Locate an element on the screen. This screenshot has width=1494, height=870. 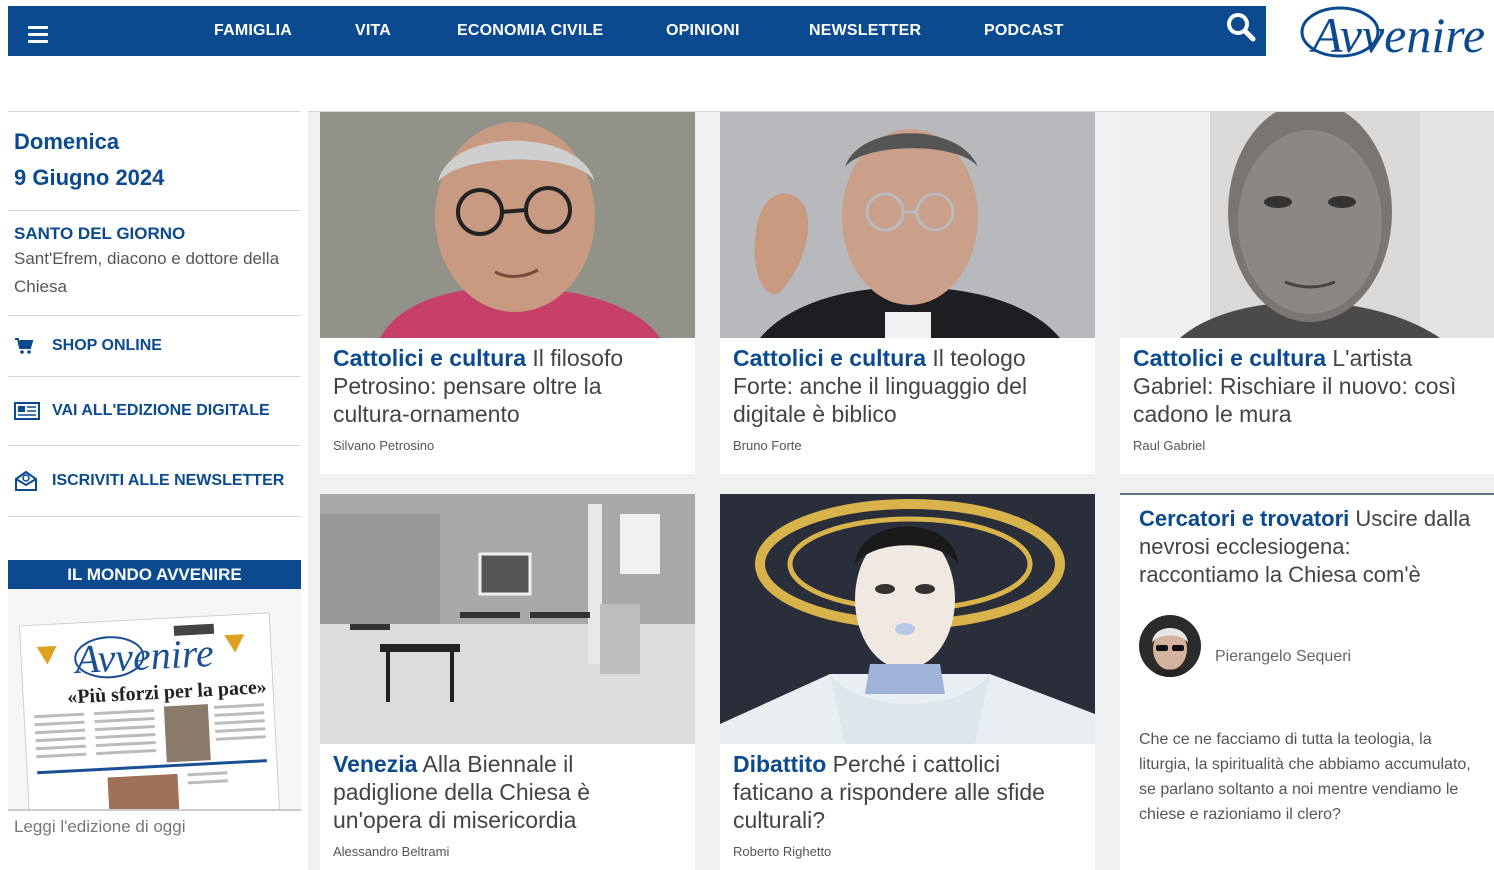
opinion-author-row: Pierangelo Sequeri is located at coordinates (1307, 646).